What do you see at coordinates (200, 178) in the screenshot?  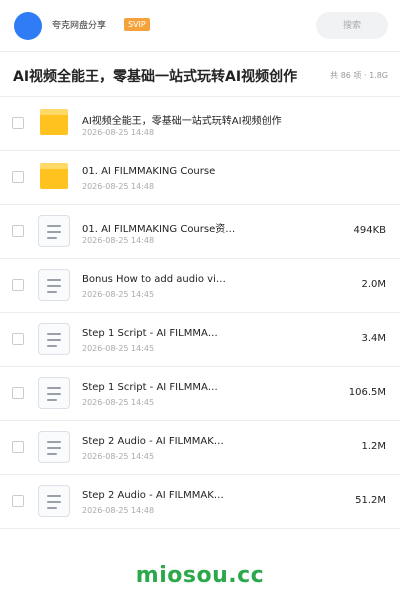 I see `list-item: 01. AI FILMMAKING Course 2026-08-25 14:48` at bounding box center [200, 178].